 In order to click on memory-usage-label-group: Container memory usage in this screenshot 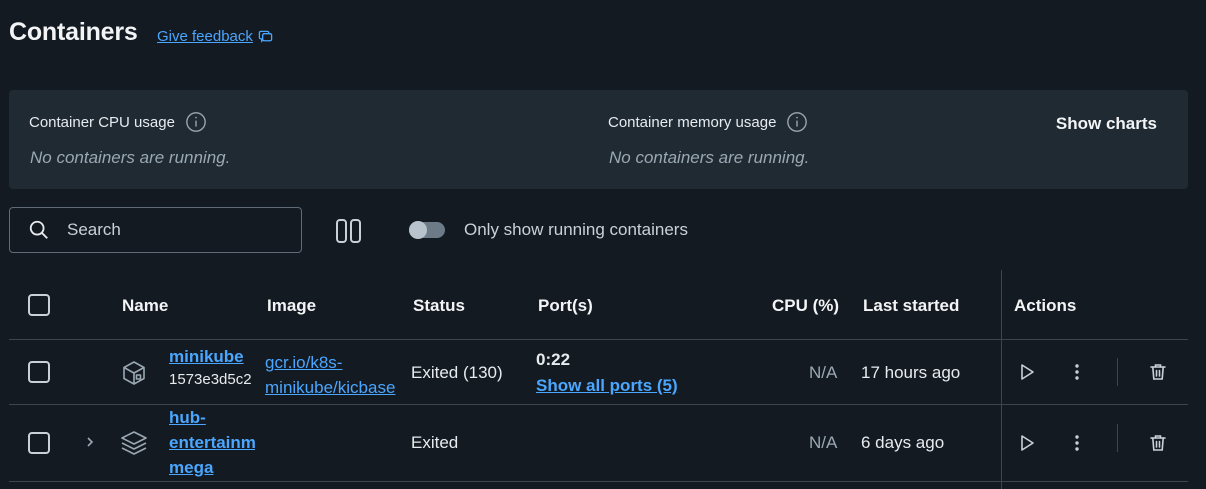, I will do `click(708, 122)`.